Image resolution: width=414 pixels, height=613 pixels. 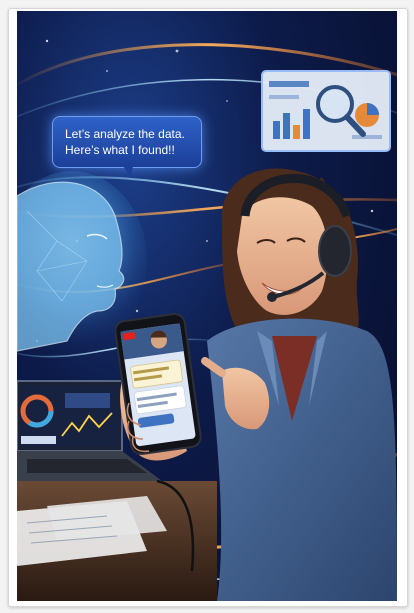 I want to click on speech-bubble-line-2: Here’s what I found!!, so click(x=120, y=150).